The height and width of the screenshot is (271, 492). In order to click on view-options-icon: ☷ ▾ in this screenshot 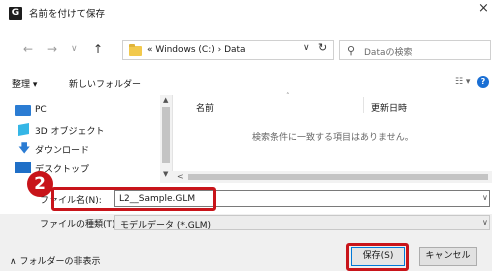, I will do `click(462, 82)`.